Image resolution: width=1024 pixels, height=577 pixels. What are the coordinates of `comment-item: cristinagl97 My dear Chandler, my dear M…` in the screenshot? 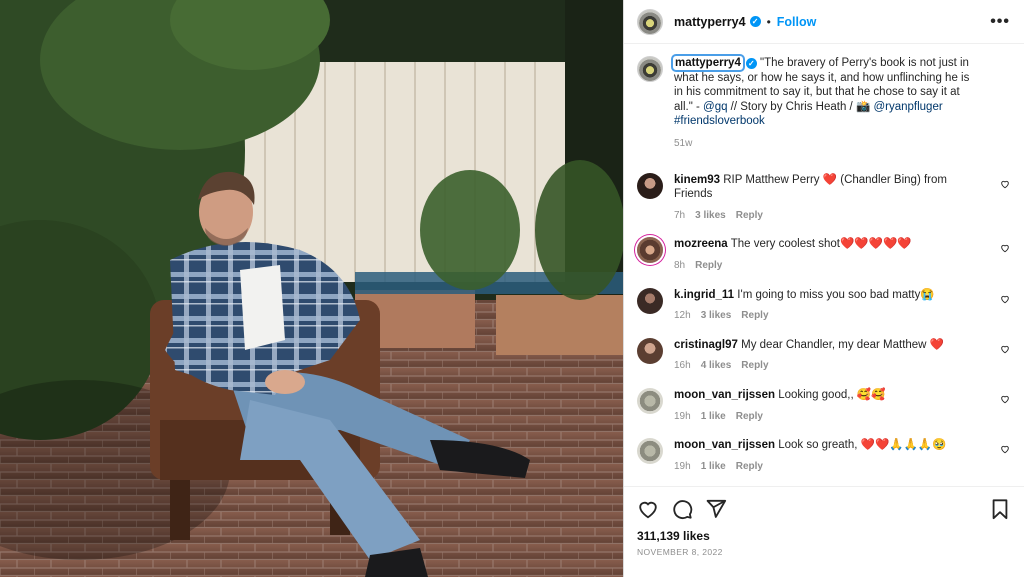 It's located at (823, 355).